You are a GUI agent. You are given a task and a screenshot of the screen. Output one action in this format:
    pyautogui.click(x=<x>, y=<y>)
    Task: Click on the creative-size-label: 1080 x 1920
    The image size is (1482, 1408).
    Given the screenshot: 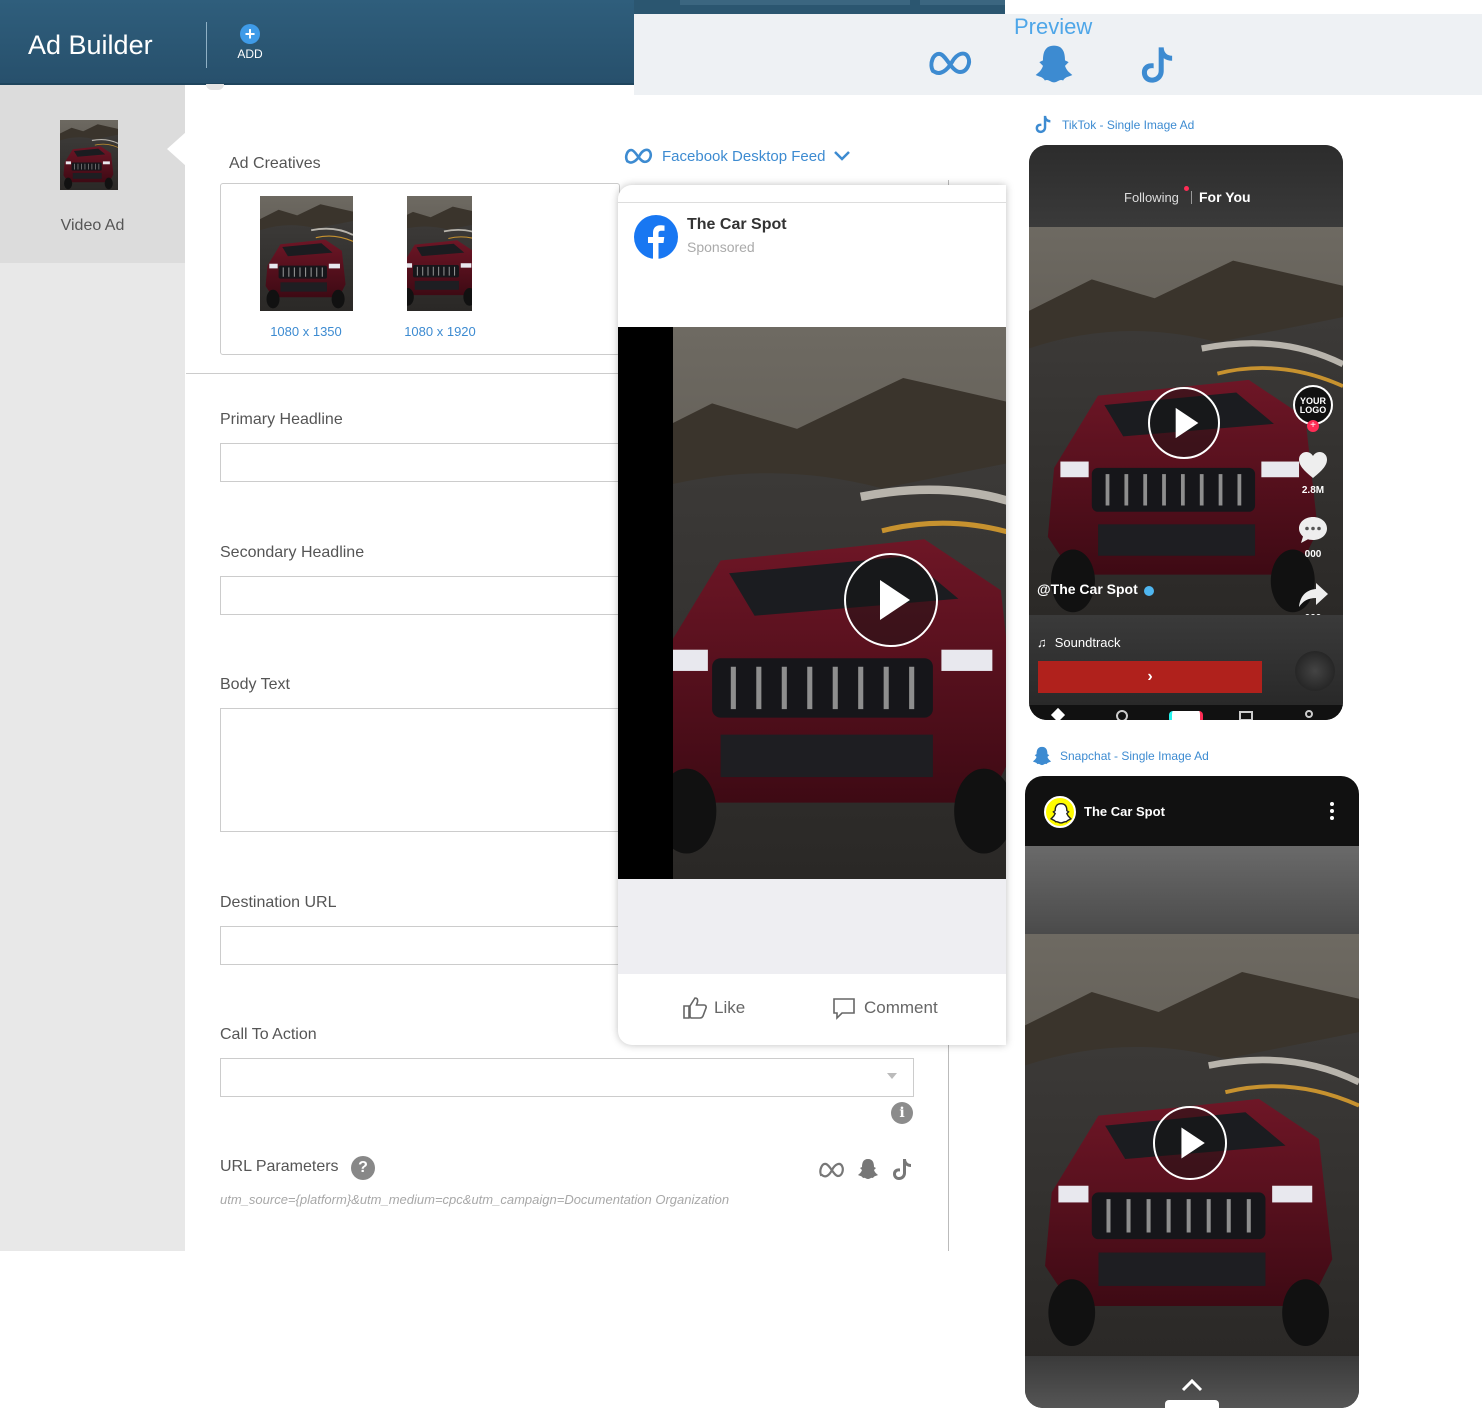 What is the action you would take?
    pyautogui.click(x=440, y=331)
    